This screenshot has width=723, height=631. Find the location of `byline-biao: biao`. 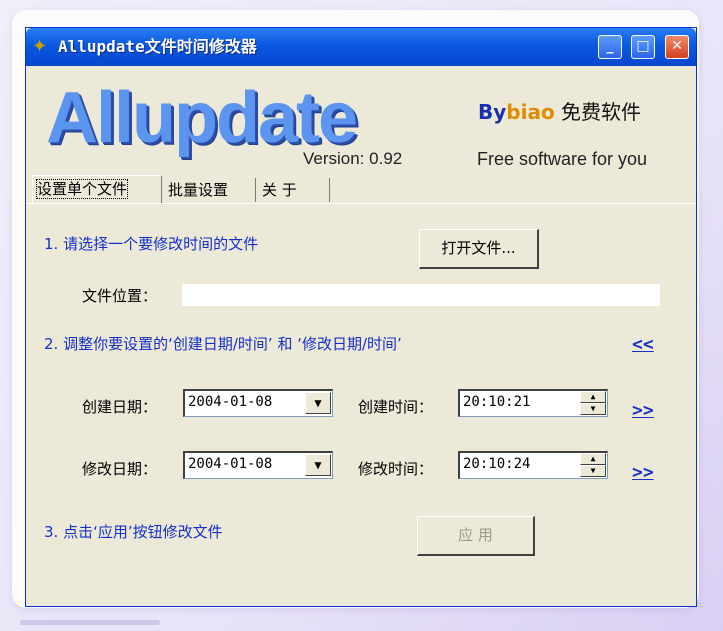

byline-biao: biao is located at coordinates (530, 112).